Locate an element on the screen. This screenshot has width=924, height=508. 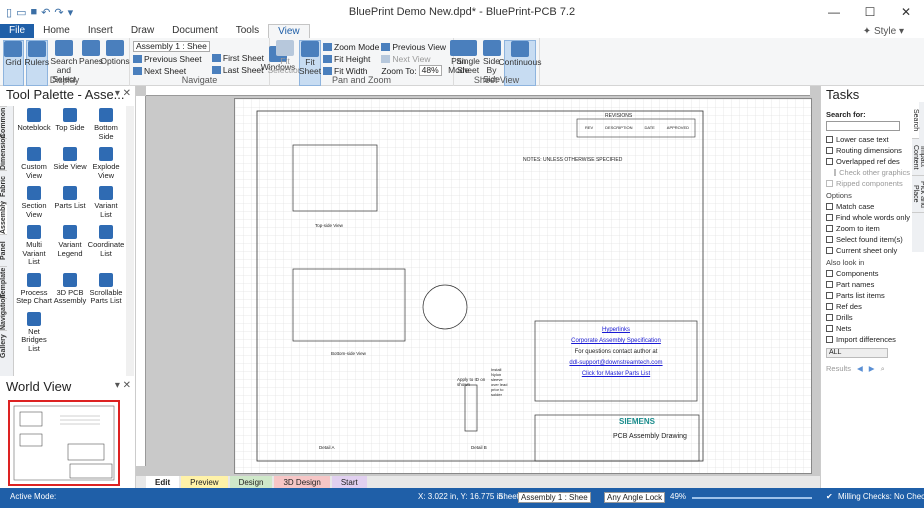
tab-view: View is located at coordinates (289, 31).